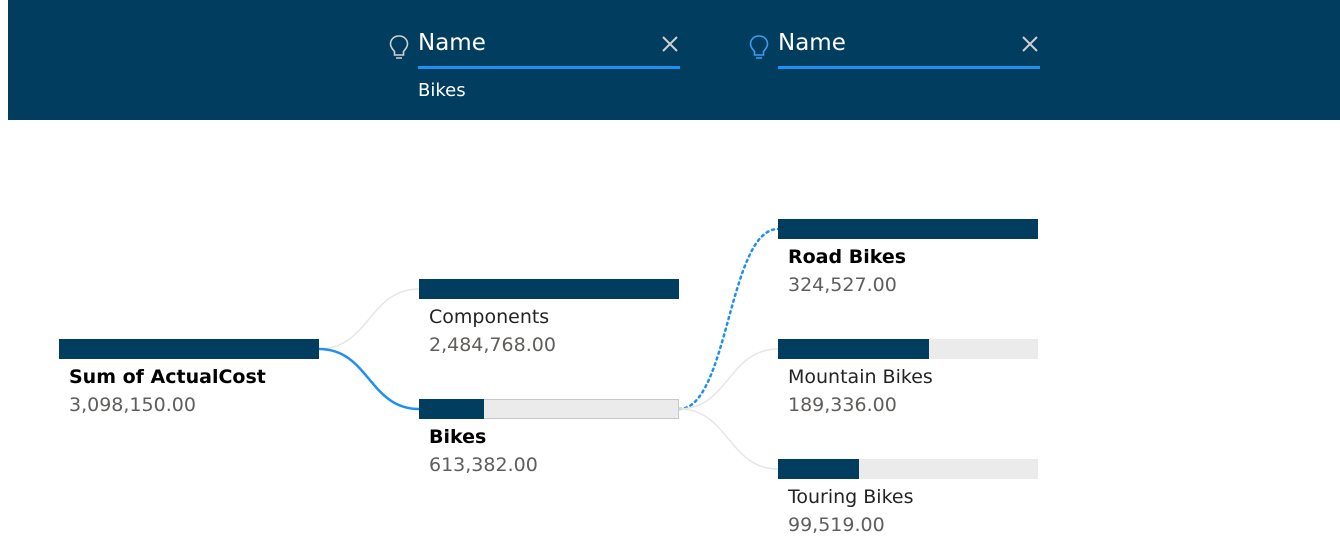 This screenshot has height=536, width=1340. Describe the element at coordinates (132, 405) in the screenshot. I see `node-value: 3,098,150.00` at that location.